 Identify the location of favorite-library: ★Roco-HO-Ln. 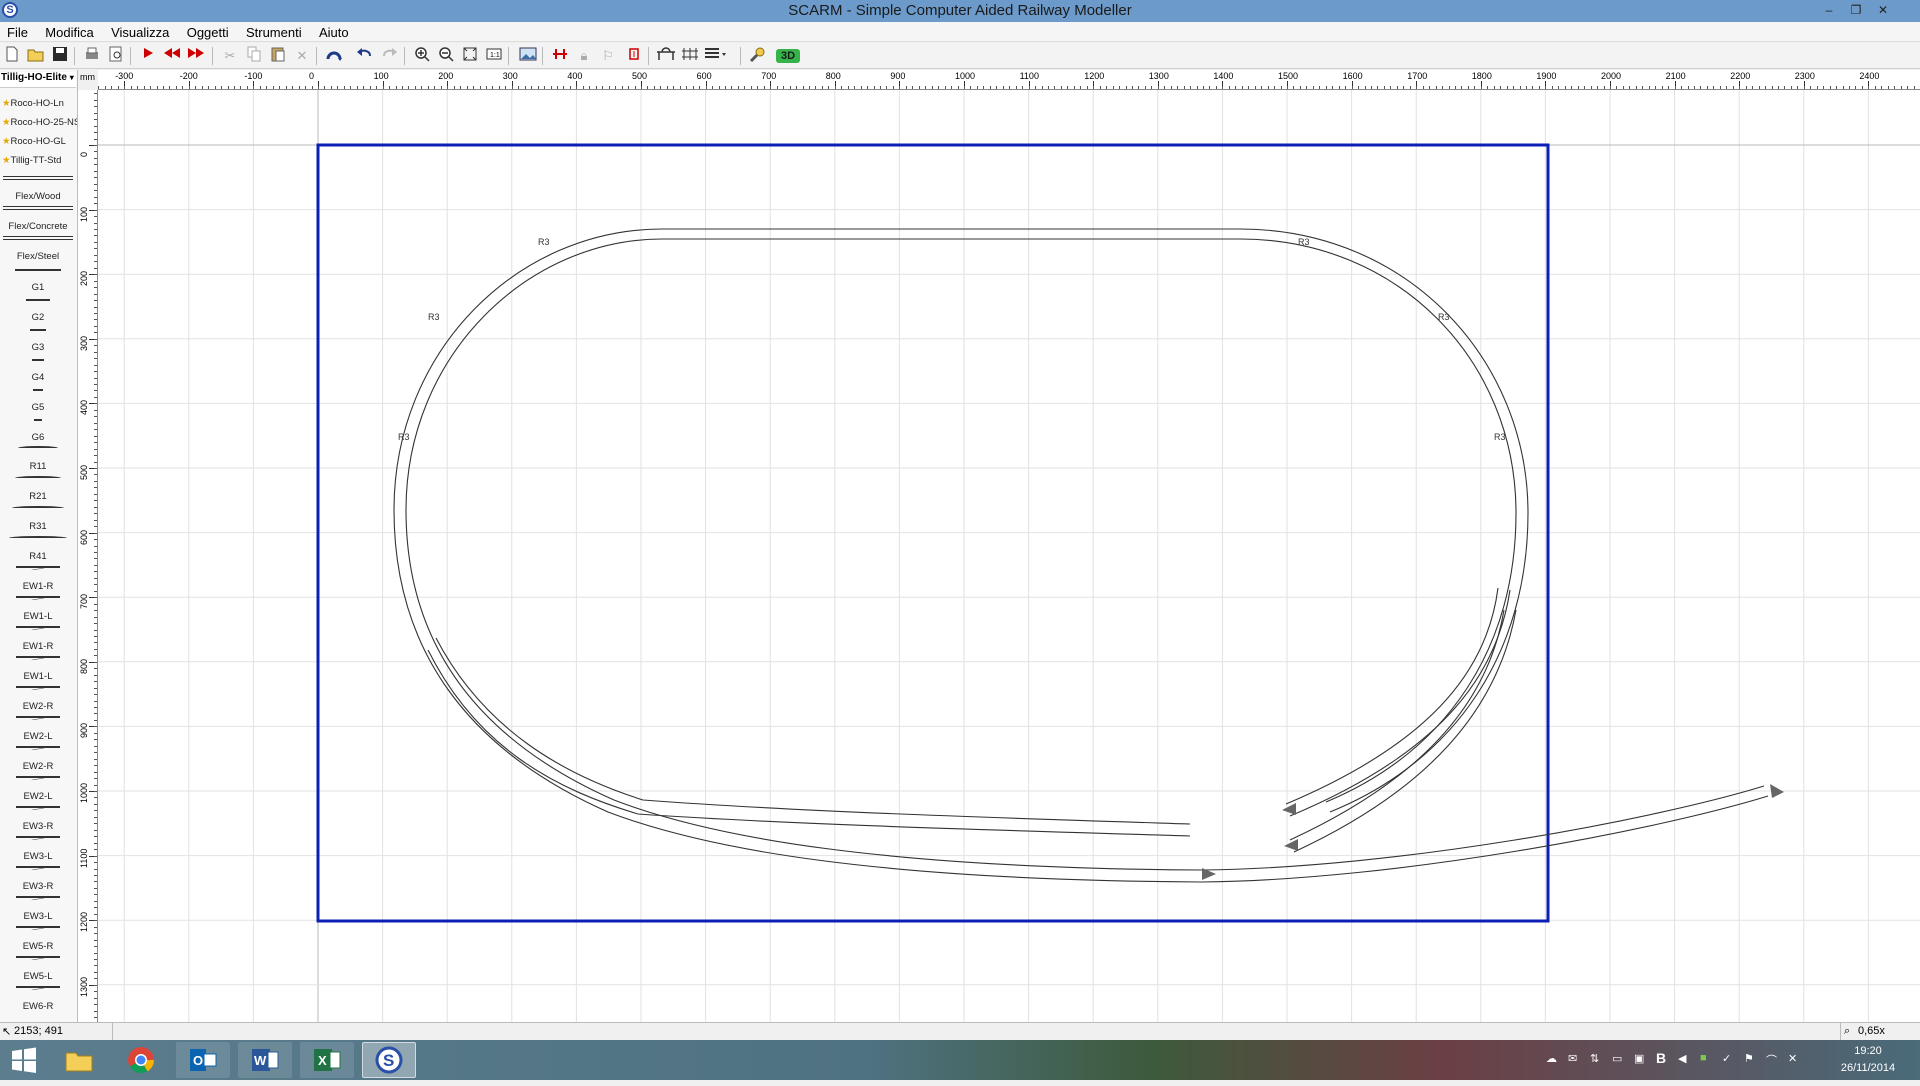
(33, 103).